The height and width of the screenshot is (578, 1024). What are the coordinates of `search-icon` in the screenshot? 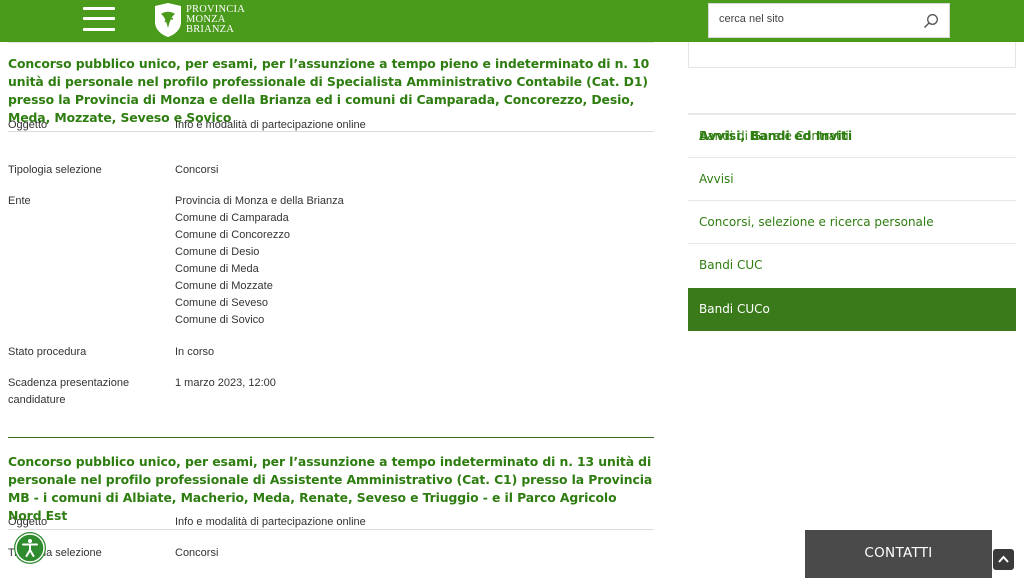 It's located at (931, 21).